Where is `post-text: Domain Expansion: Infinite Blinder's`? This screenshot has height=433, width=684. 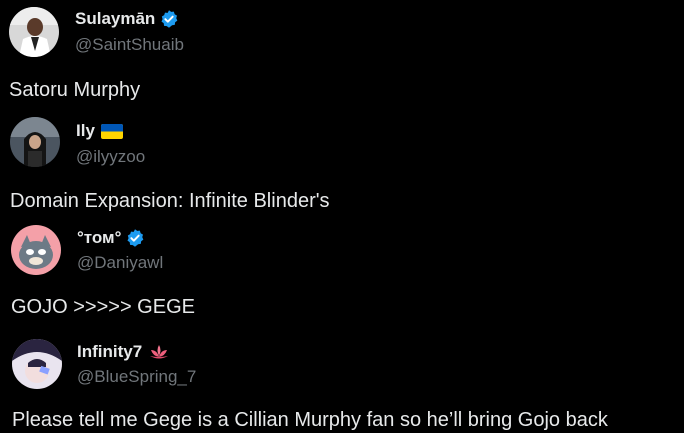
post-text: Domain Expansion: Infinite Blinder's is located at coordinates (170, 201).